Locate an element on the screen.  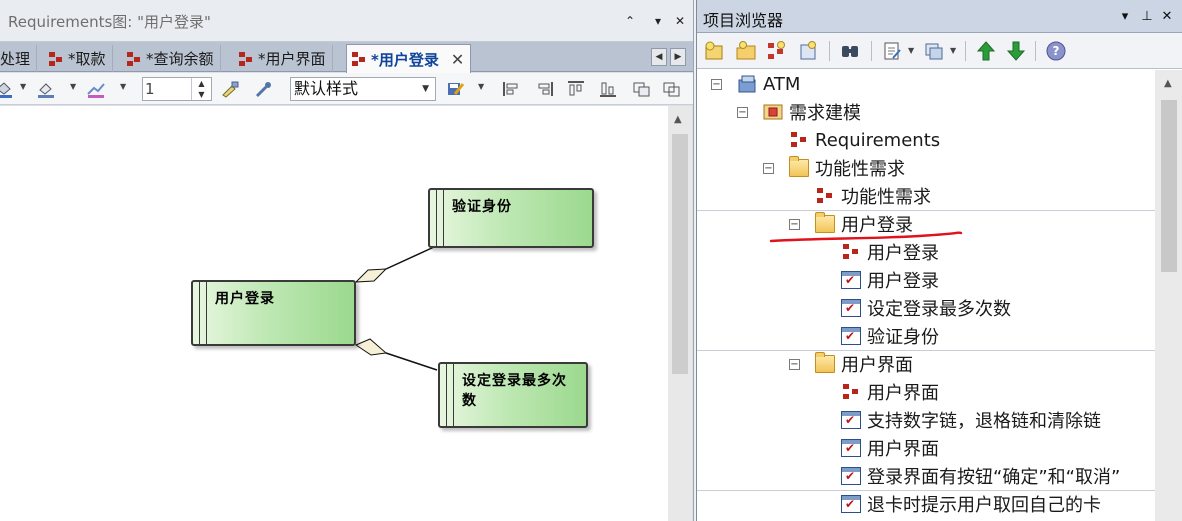
eyedropper-icon is located at coordinates (264, 89).